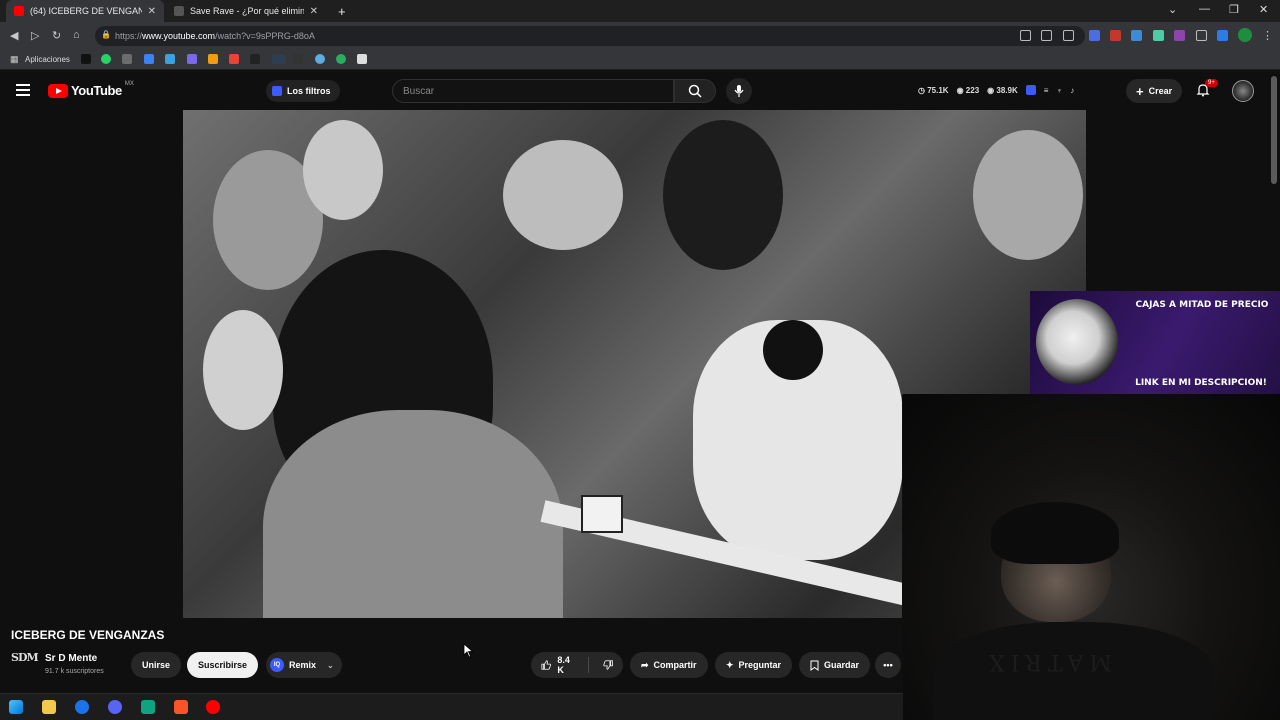 The width and height of the screenshot is (1280, 720). Describe the element at coordinates (1274, 130) in the screenshot. I see `page-scrollbar` at that location.